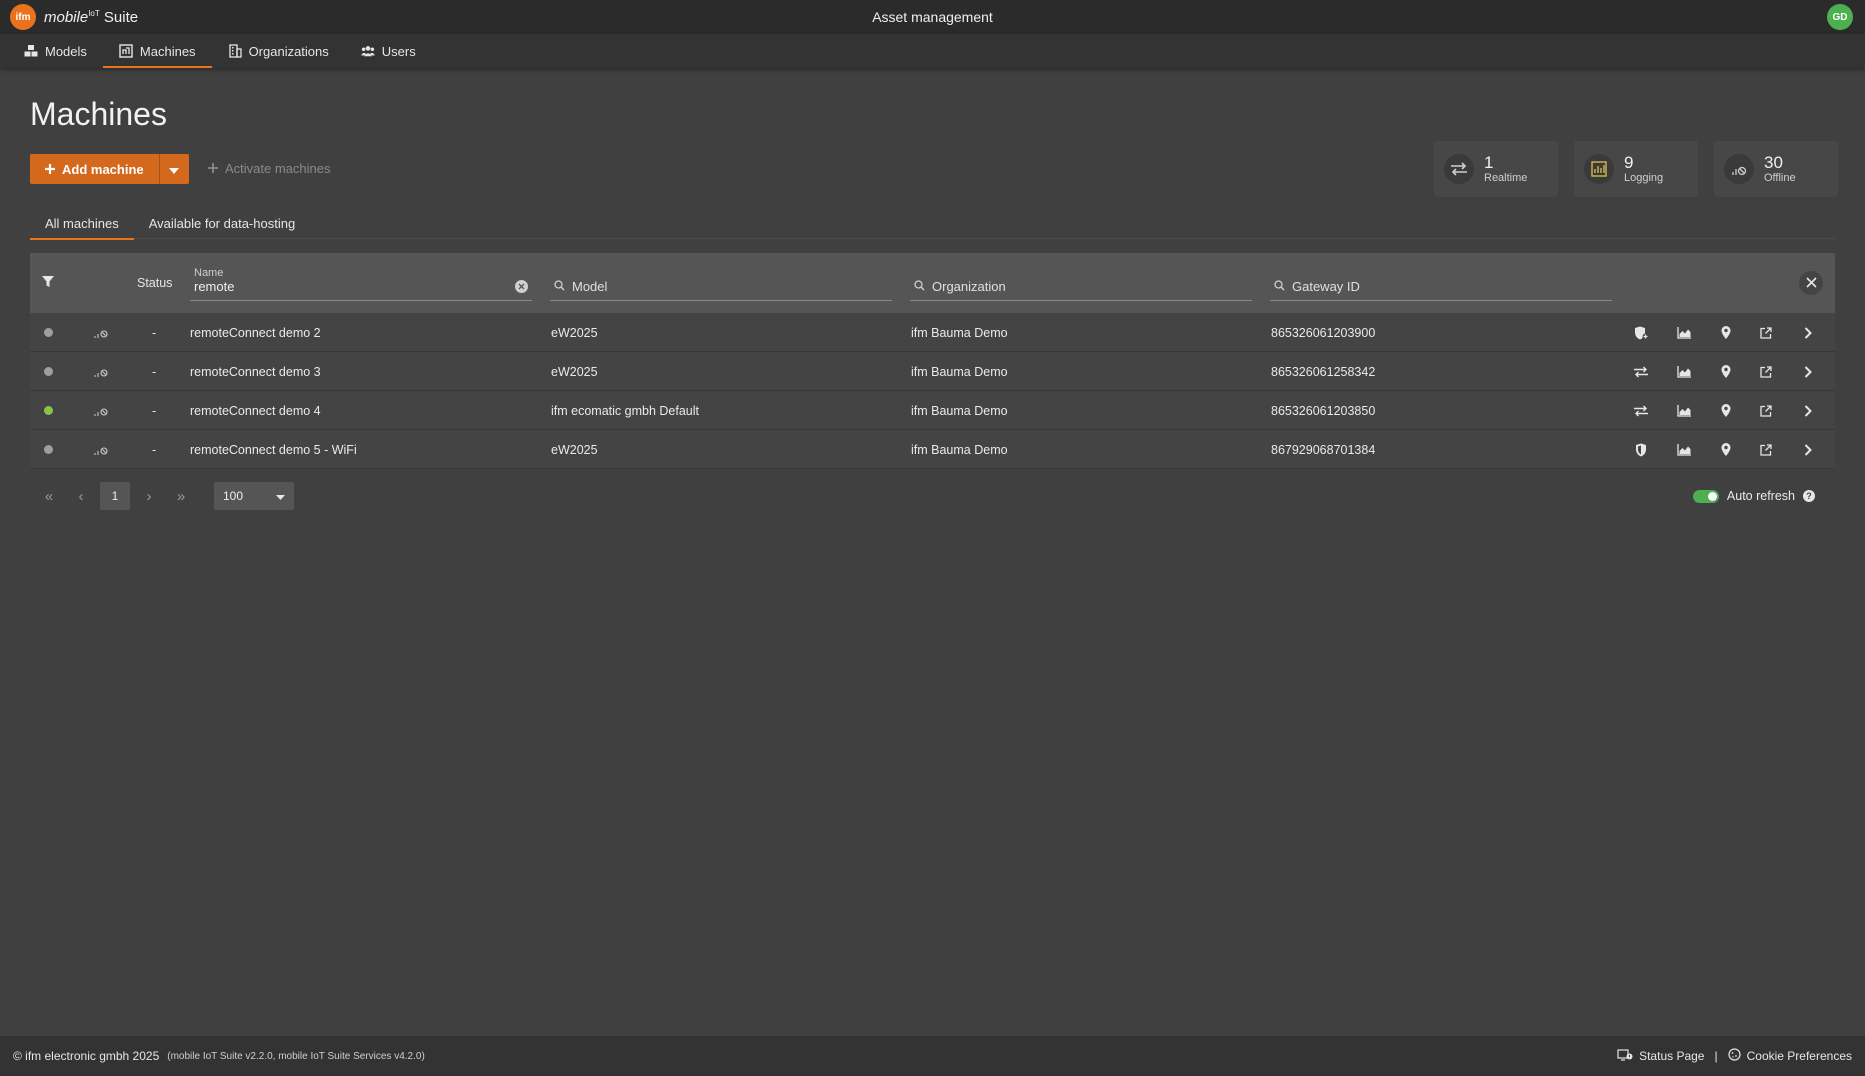 Image resolution: width=1865 pixels, height=1076 pixels. I want to click on nav-item-users: Users, so click(388, 51).